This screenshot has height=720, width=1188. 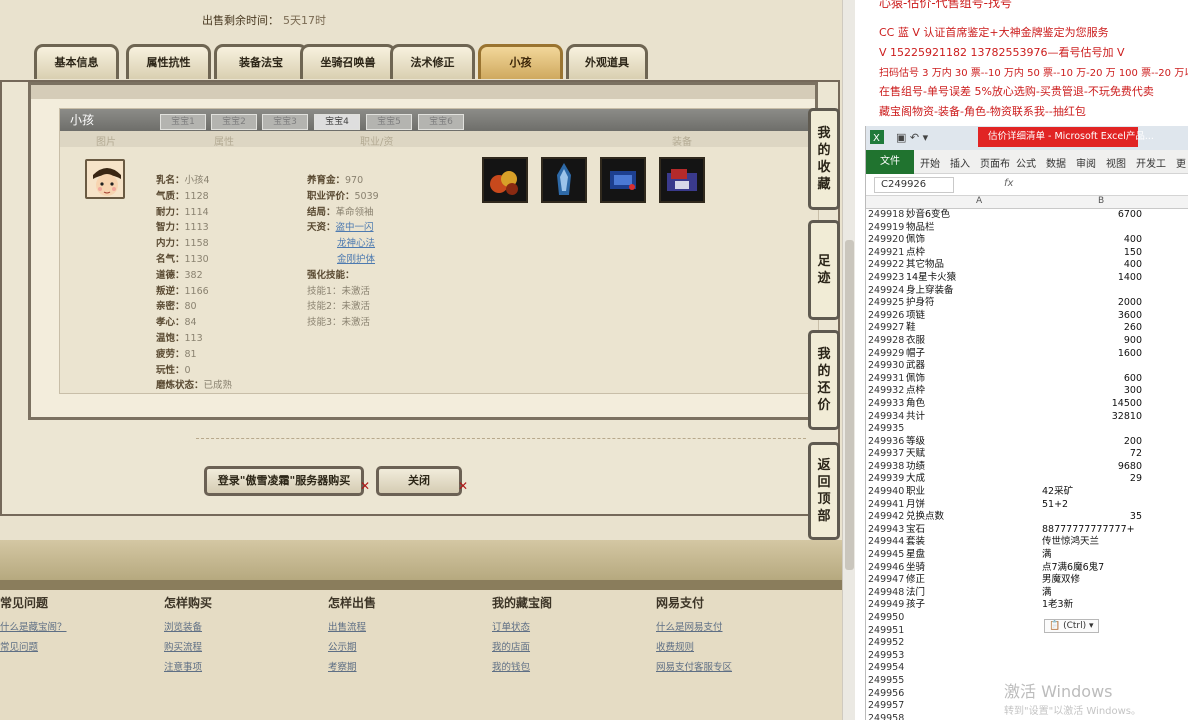 What do you see at coordinates (890, 162) in the screenshot?
I see `ribbon-file-tab: 文件` at bounding box center [890, 162].